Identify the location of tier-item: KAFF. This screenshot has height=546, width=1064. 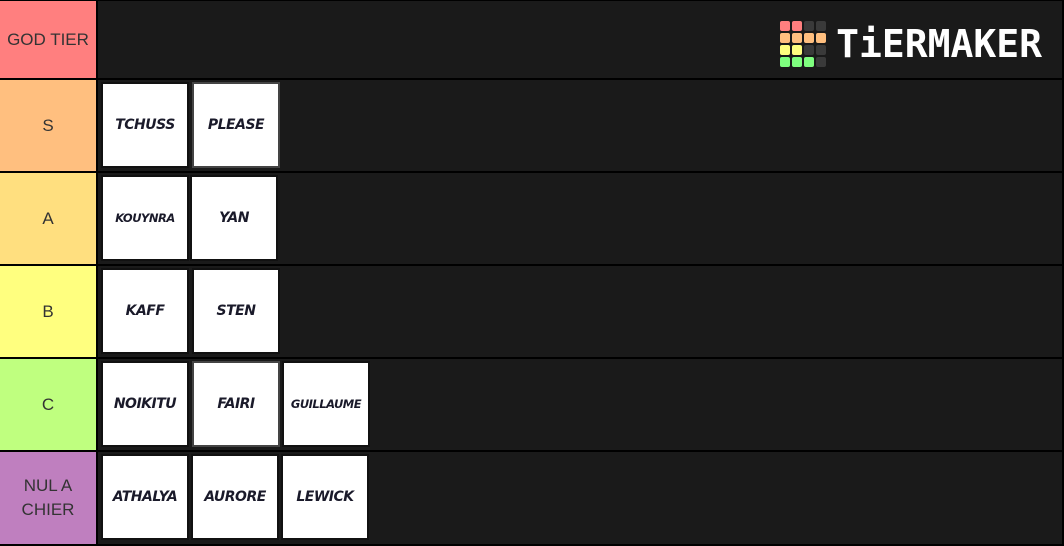
(145, 311).